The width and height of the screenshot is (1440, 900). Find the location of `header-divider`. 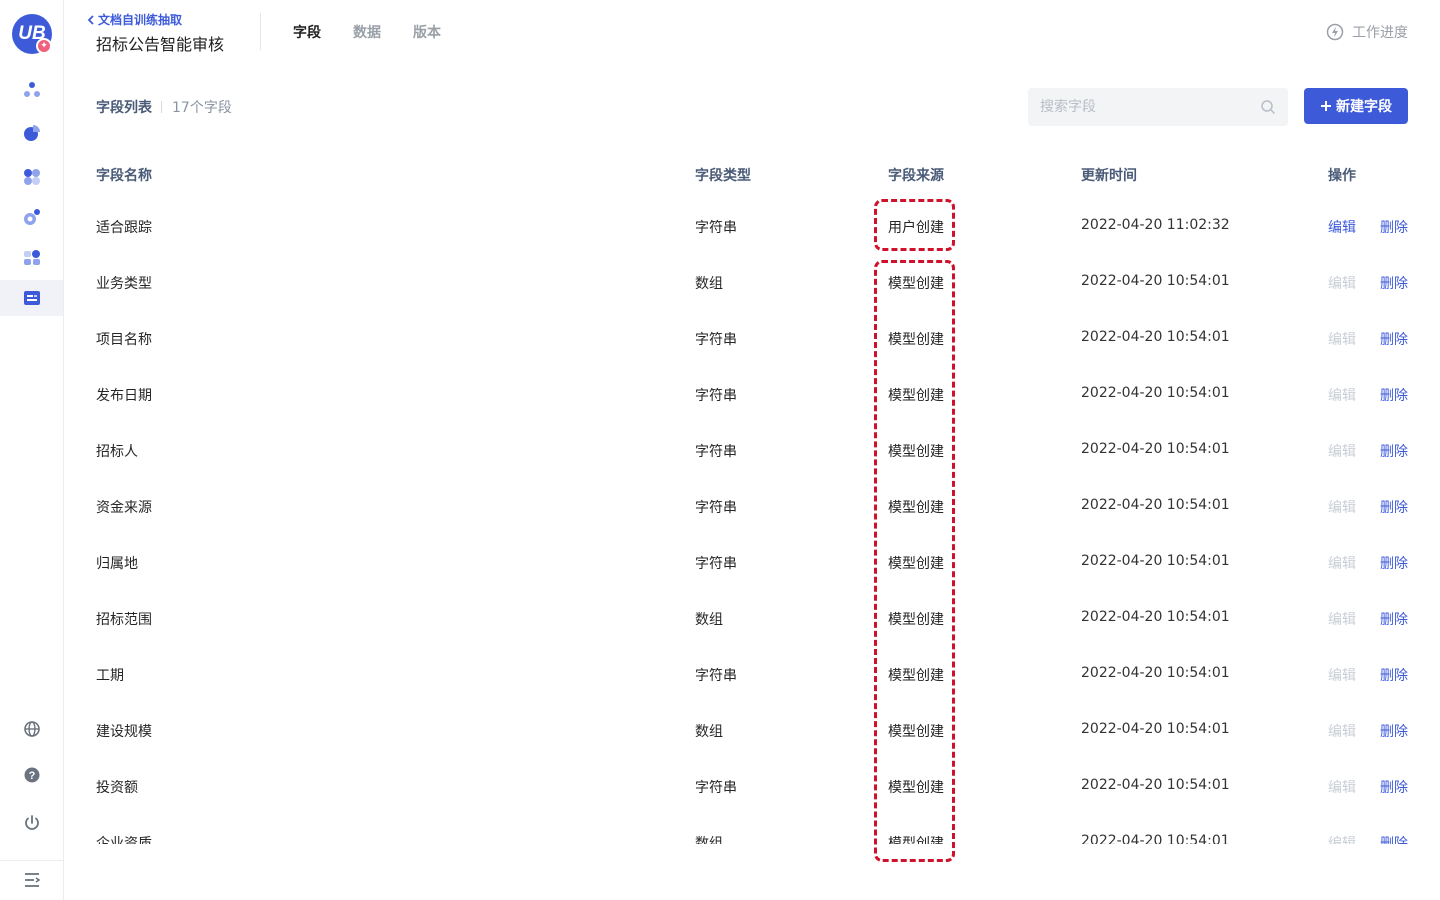

header-divider is located at coordinates (260, 31).